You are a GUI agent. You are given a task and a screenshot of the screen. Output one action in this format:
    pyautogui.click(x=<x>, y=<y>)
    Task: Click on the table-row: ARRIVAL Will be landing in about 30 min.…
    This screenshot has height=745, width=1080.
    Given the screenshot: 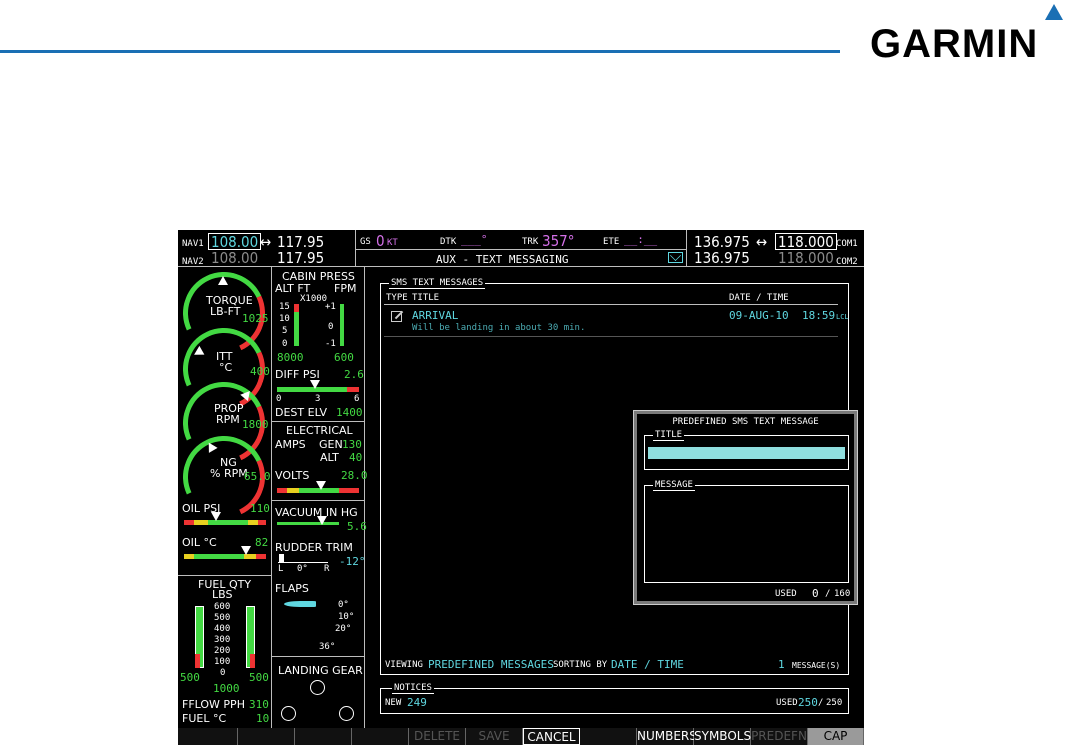 What is the action you would take?
    pyautogui.click(x=616, y=321)
    